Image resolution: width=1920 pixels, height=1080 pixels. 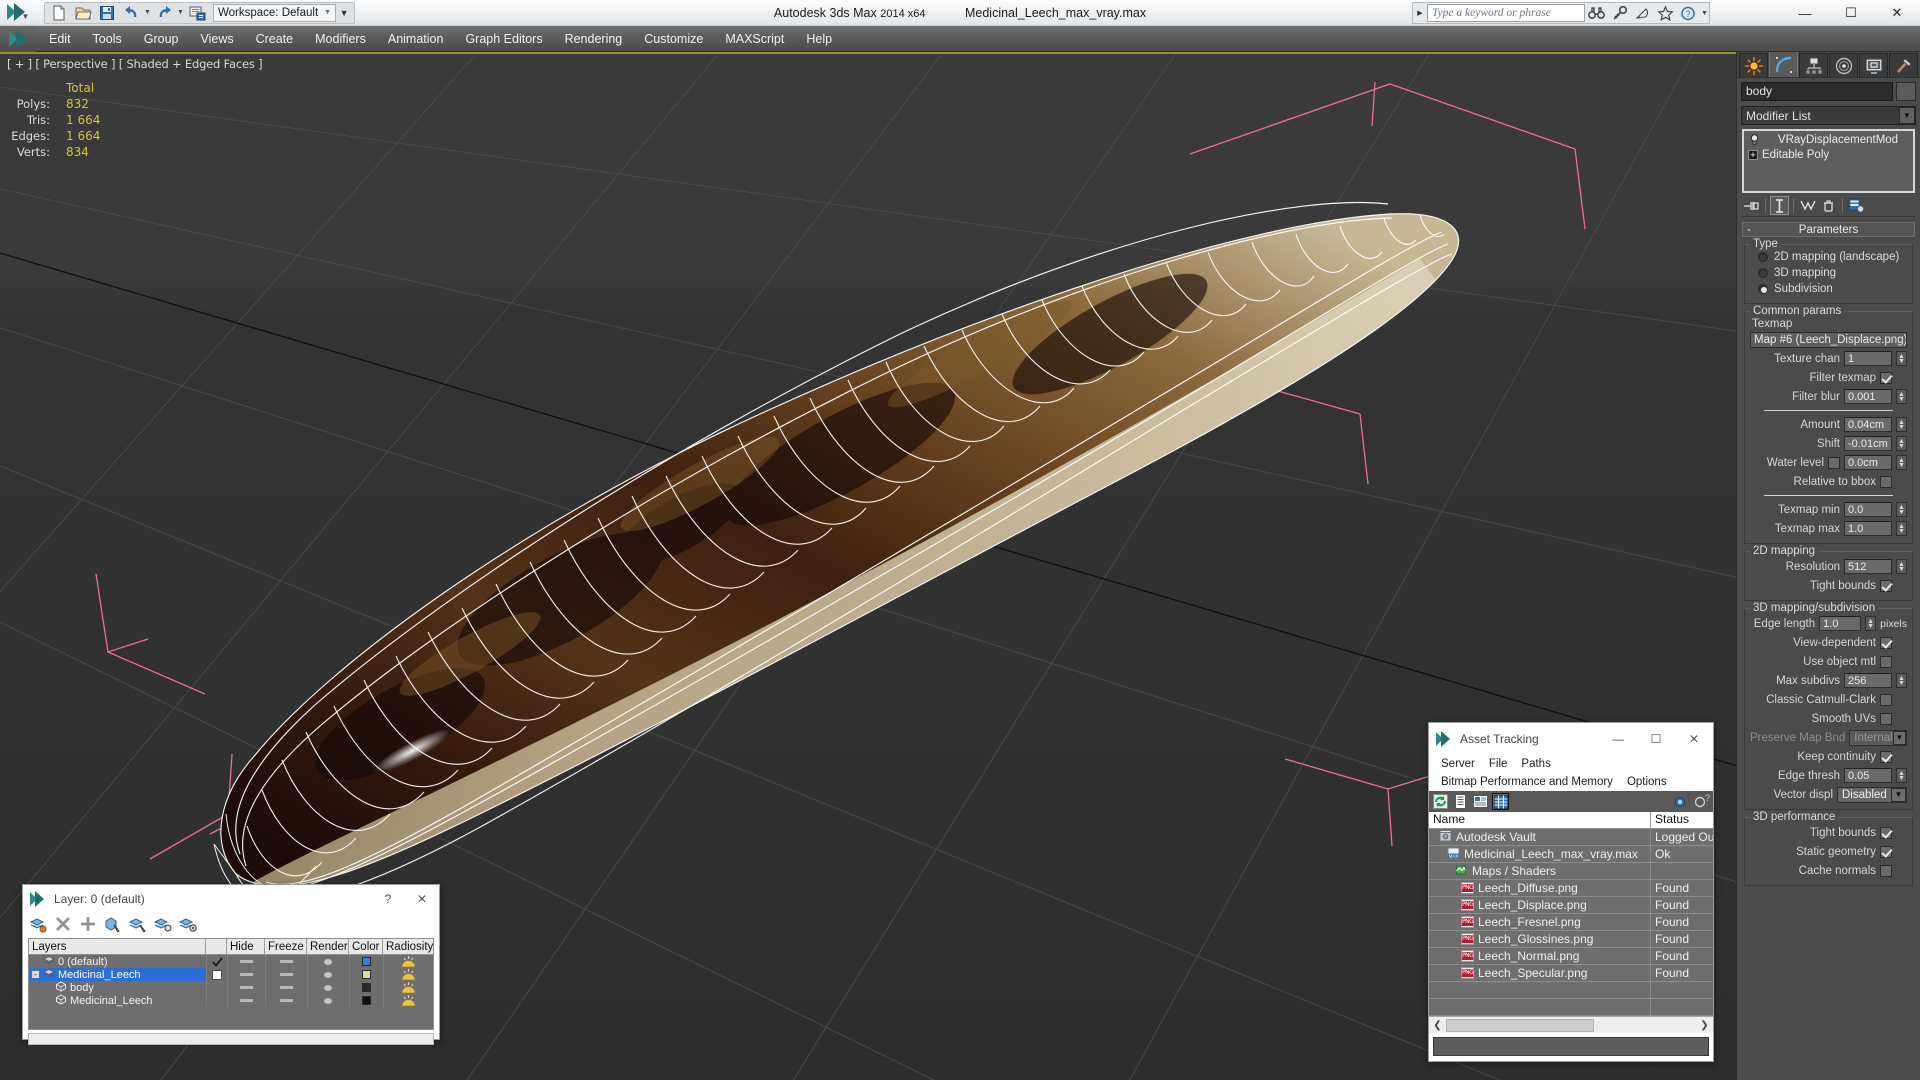 What do you see at coordinates (1656, 739) in the screenshot?
I see `asset-maximize-button: ☐` at bounding box center [1656, 739].